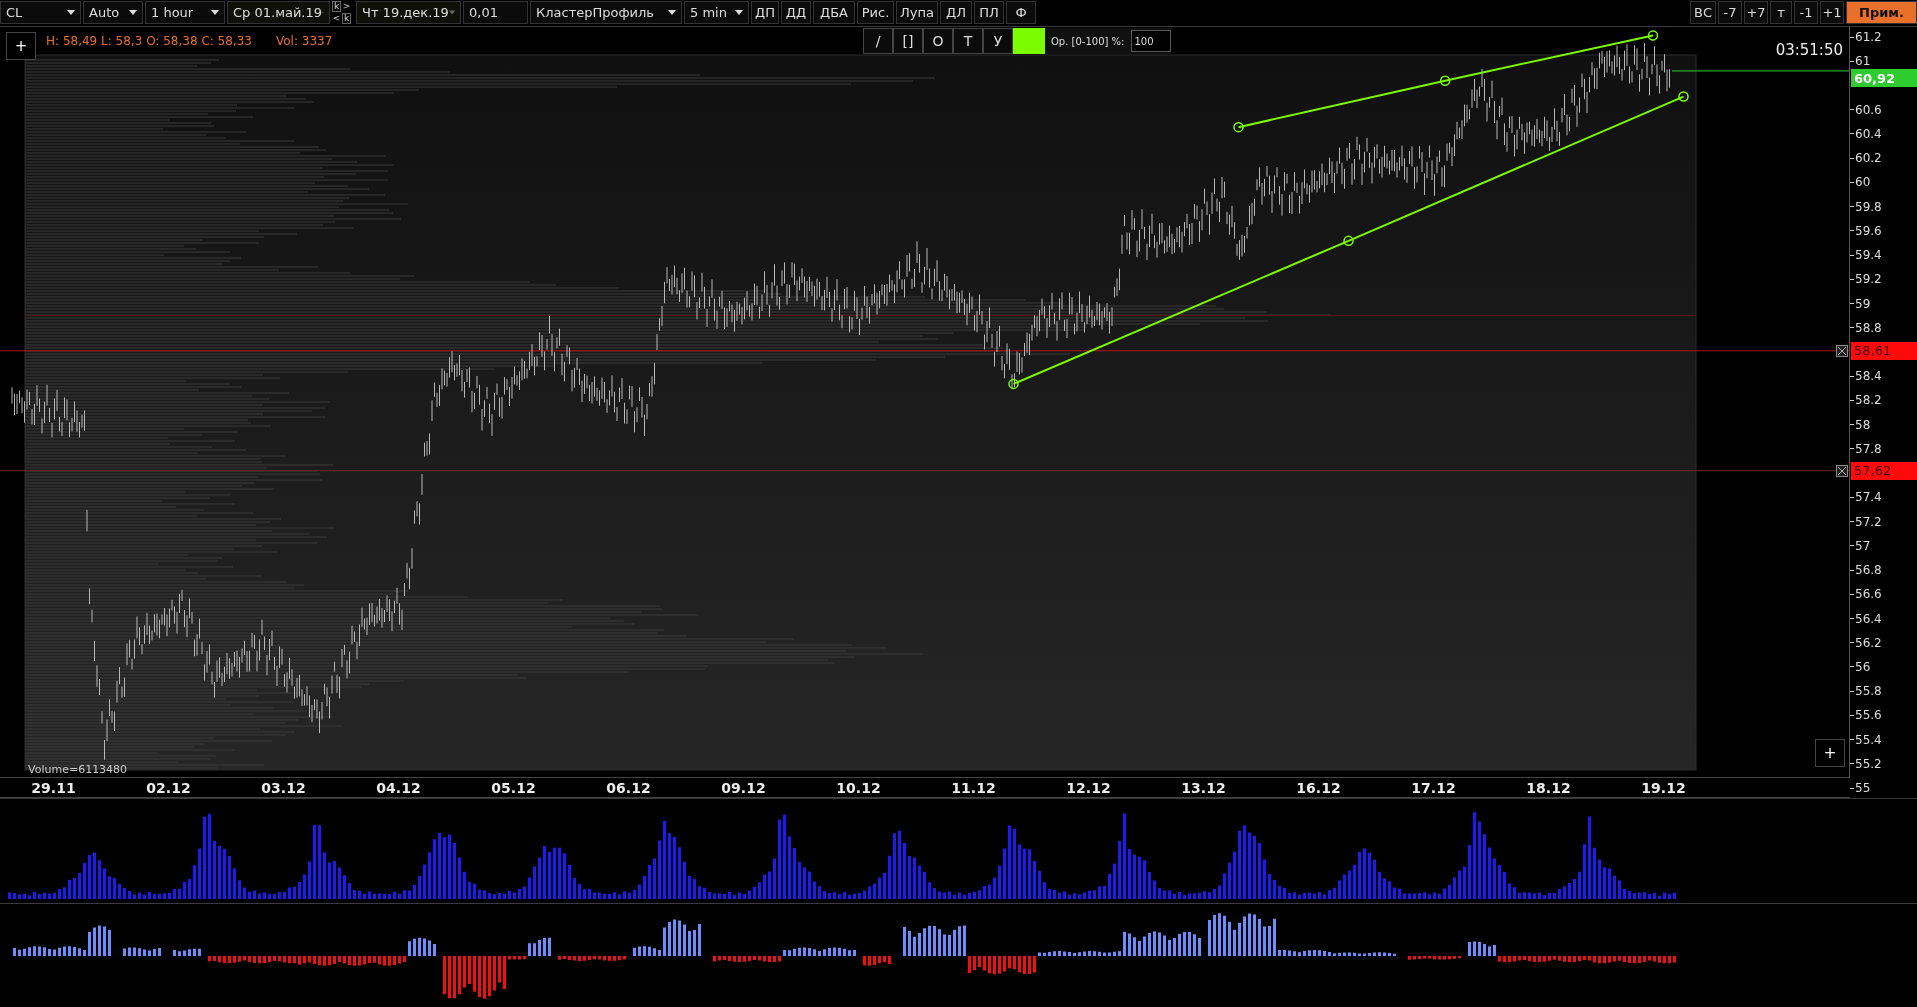 This screenshot has height=1007, width=1917. I want to click on price-tick: 56.4, so click(1868, 618).